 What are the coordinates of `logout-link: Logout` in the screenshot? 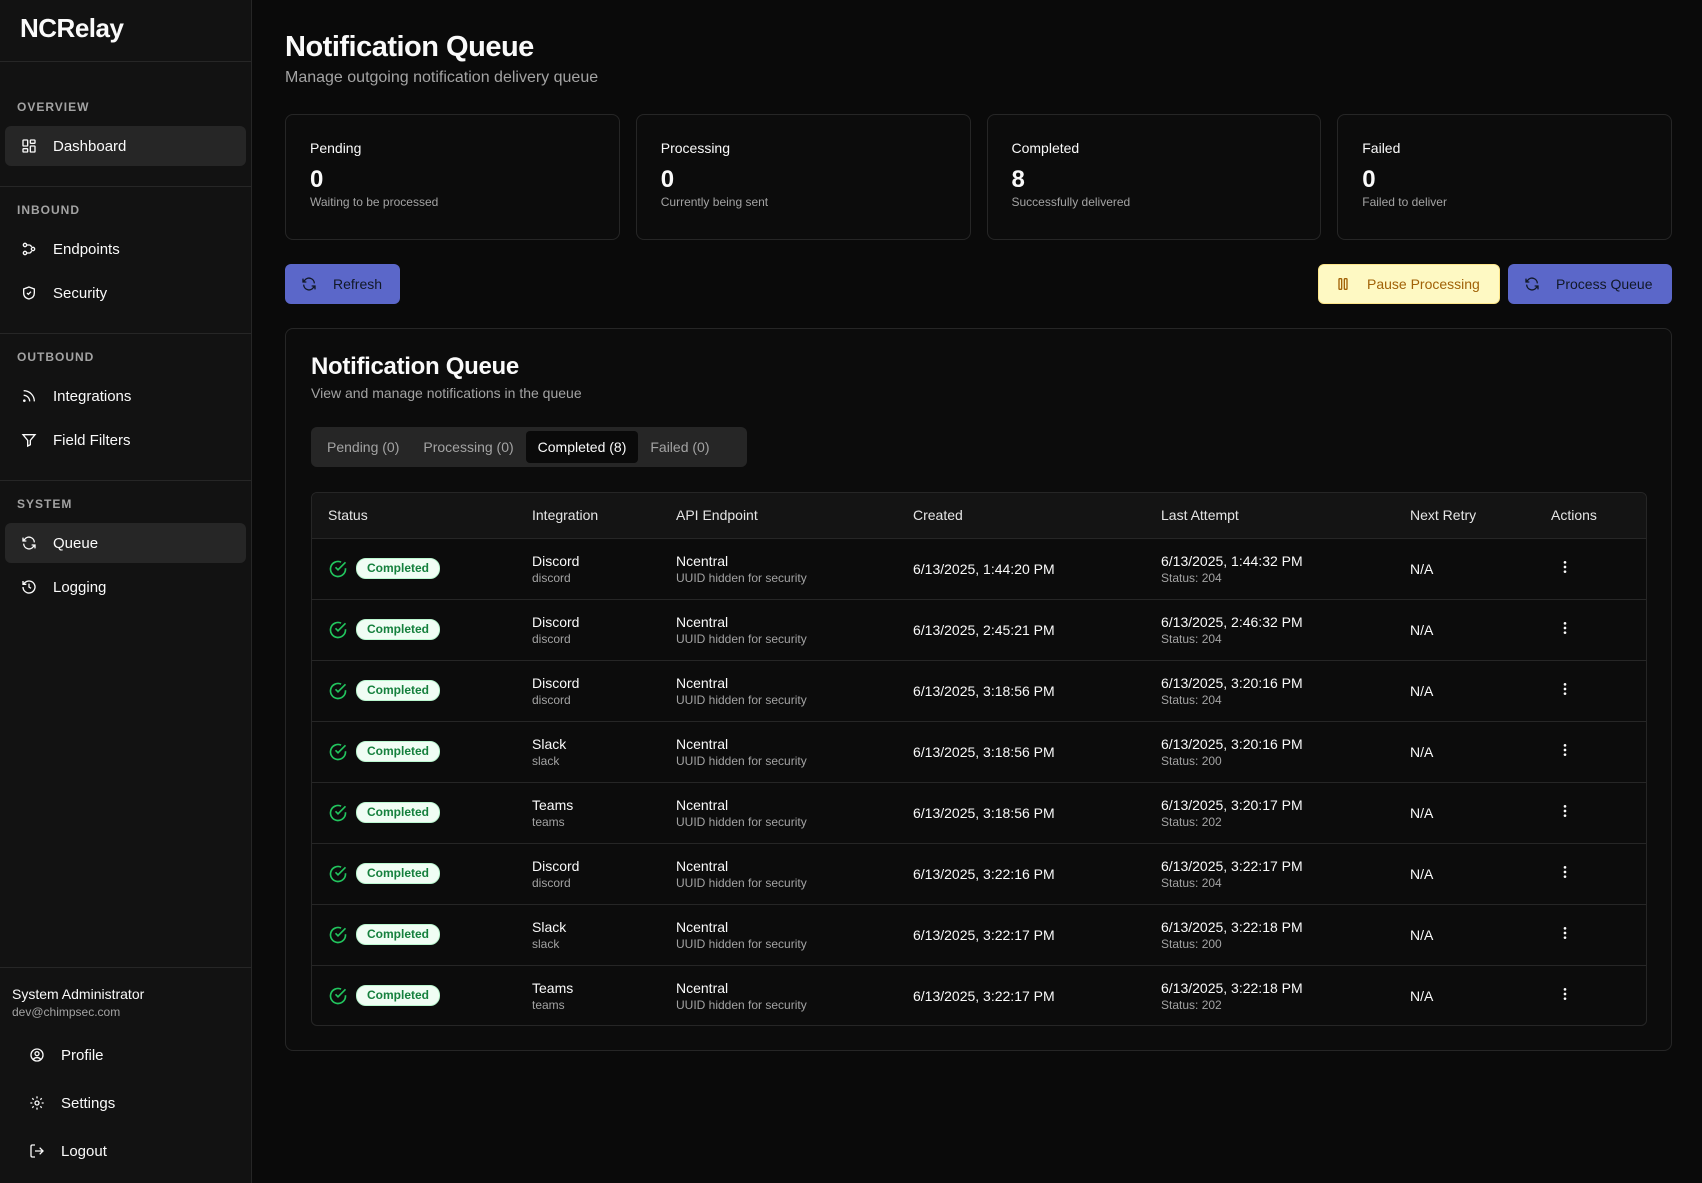 It's located at (125, 1151).